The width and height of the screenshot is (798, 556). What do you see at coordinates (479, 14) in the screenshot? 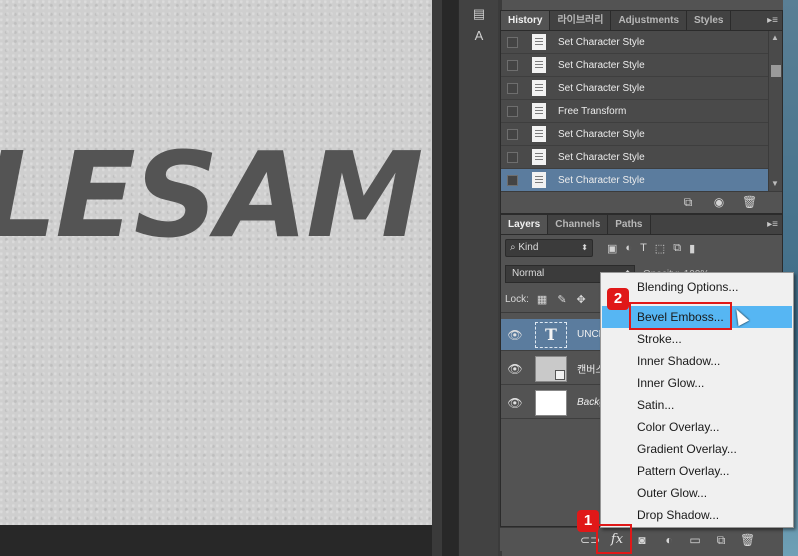
I see `history-brush-icon: ▤` at bounding box center [479, 14].